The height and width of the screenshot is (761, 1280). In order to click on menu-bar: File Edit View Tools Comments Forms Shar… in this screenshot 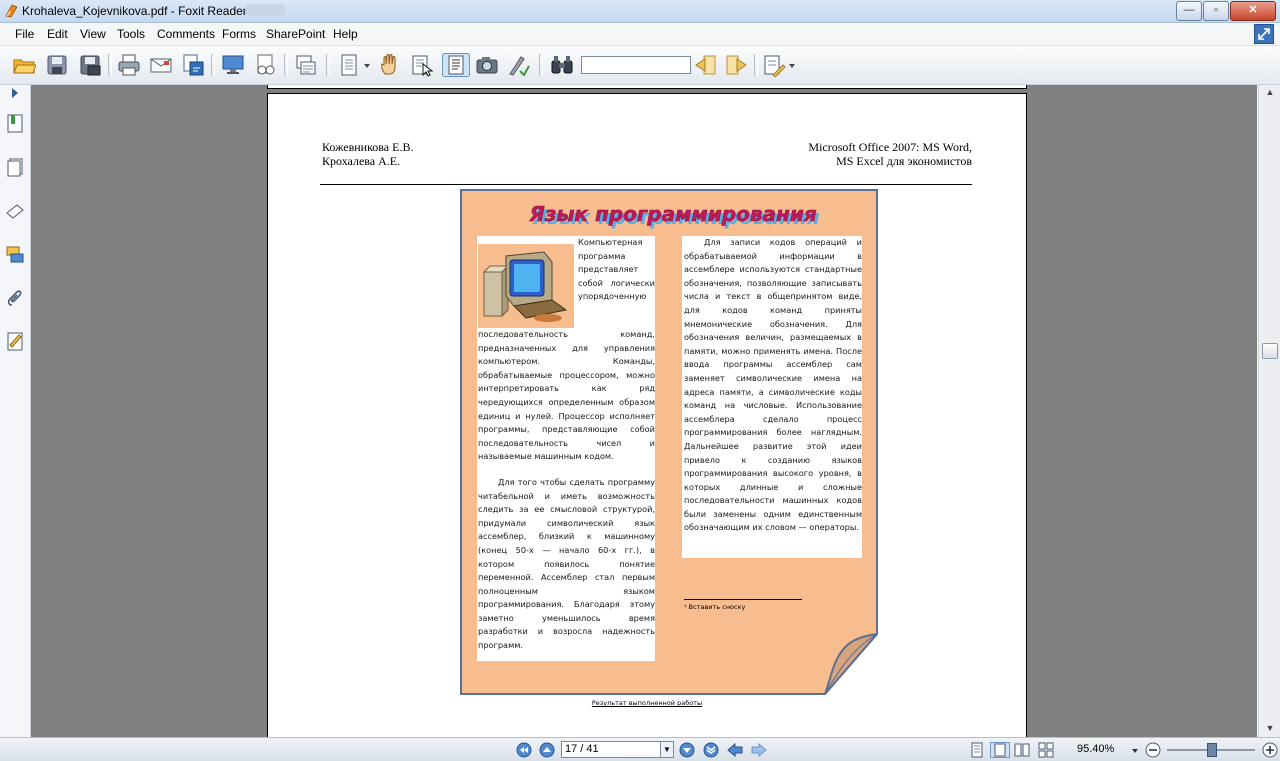, I will do `click(640, 34)`.